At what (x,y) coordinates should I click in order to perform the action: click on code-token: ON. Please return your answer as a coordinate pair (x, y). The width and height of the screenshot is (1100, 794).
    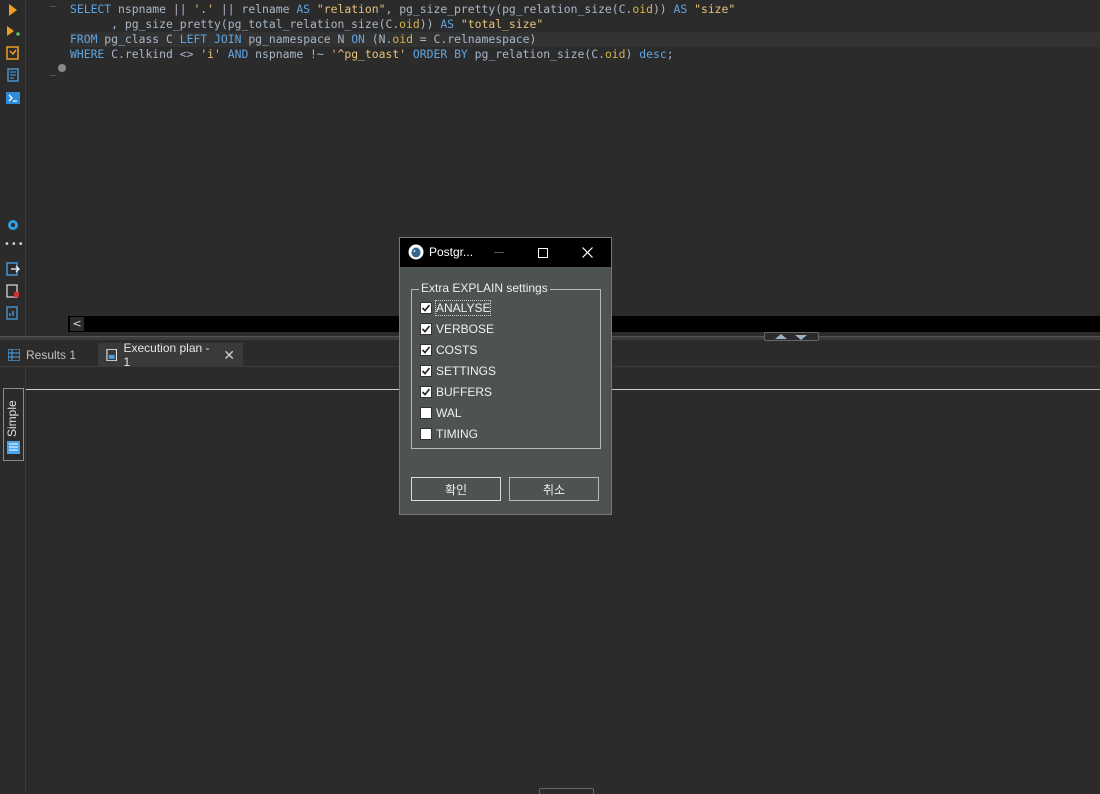
    Looking at the image, I should click on (358, 39).